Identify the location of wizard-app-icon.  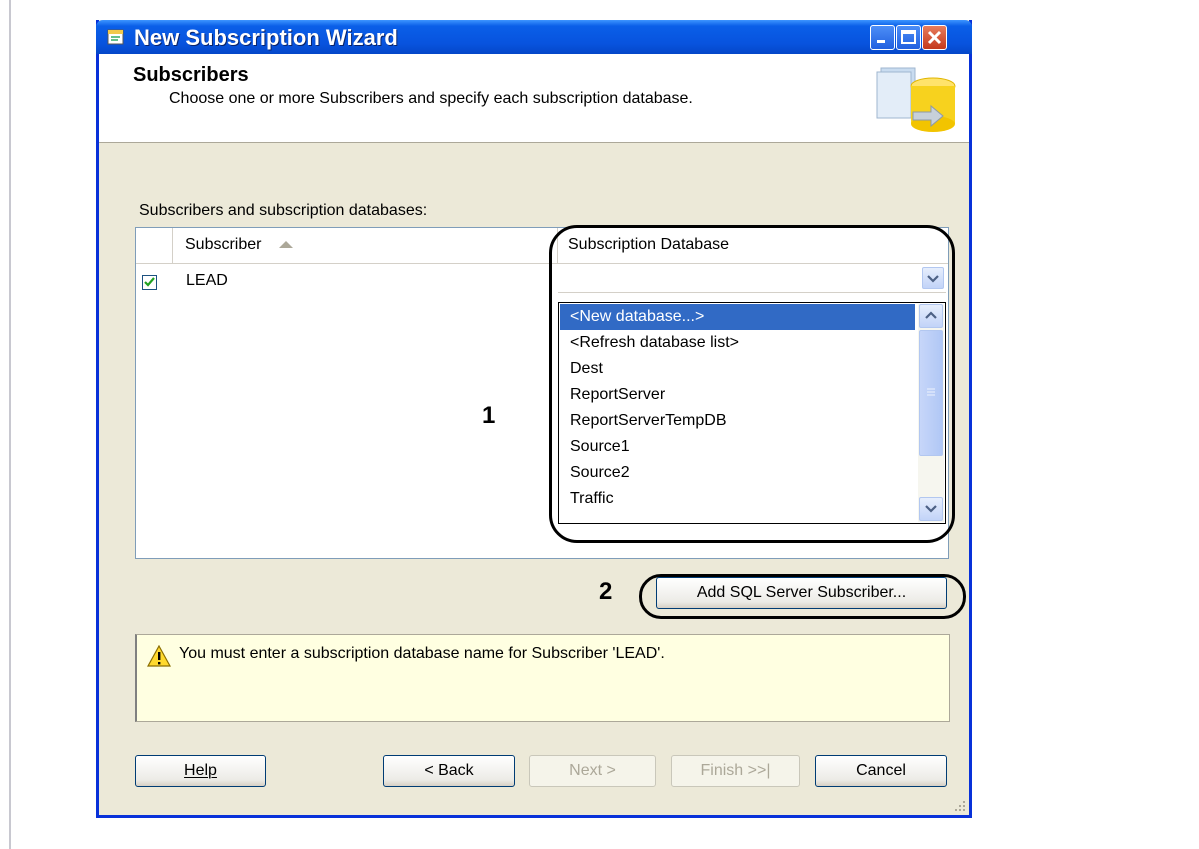
(115, 37).